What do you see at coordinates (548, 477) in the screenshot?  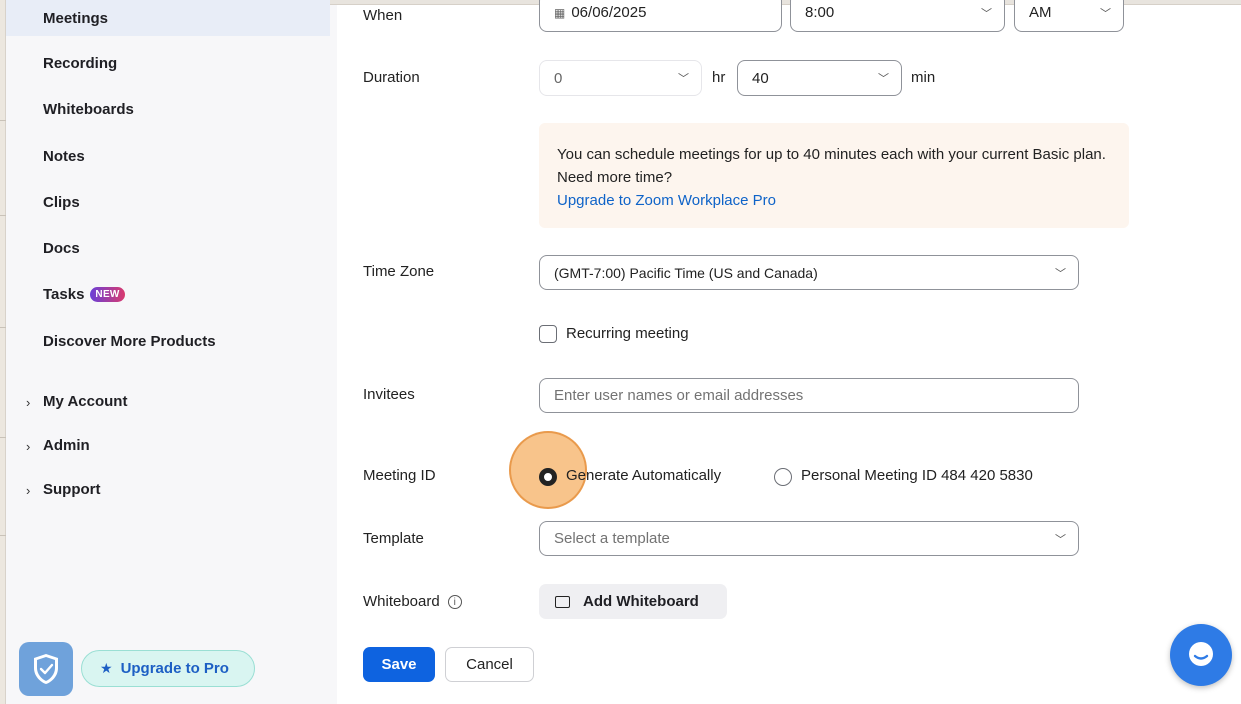 I see `generate-automatically-radio` at bounding box center [548, 477].